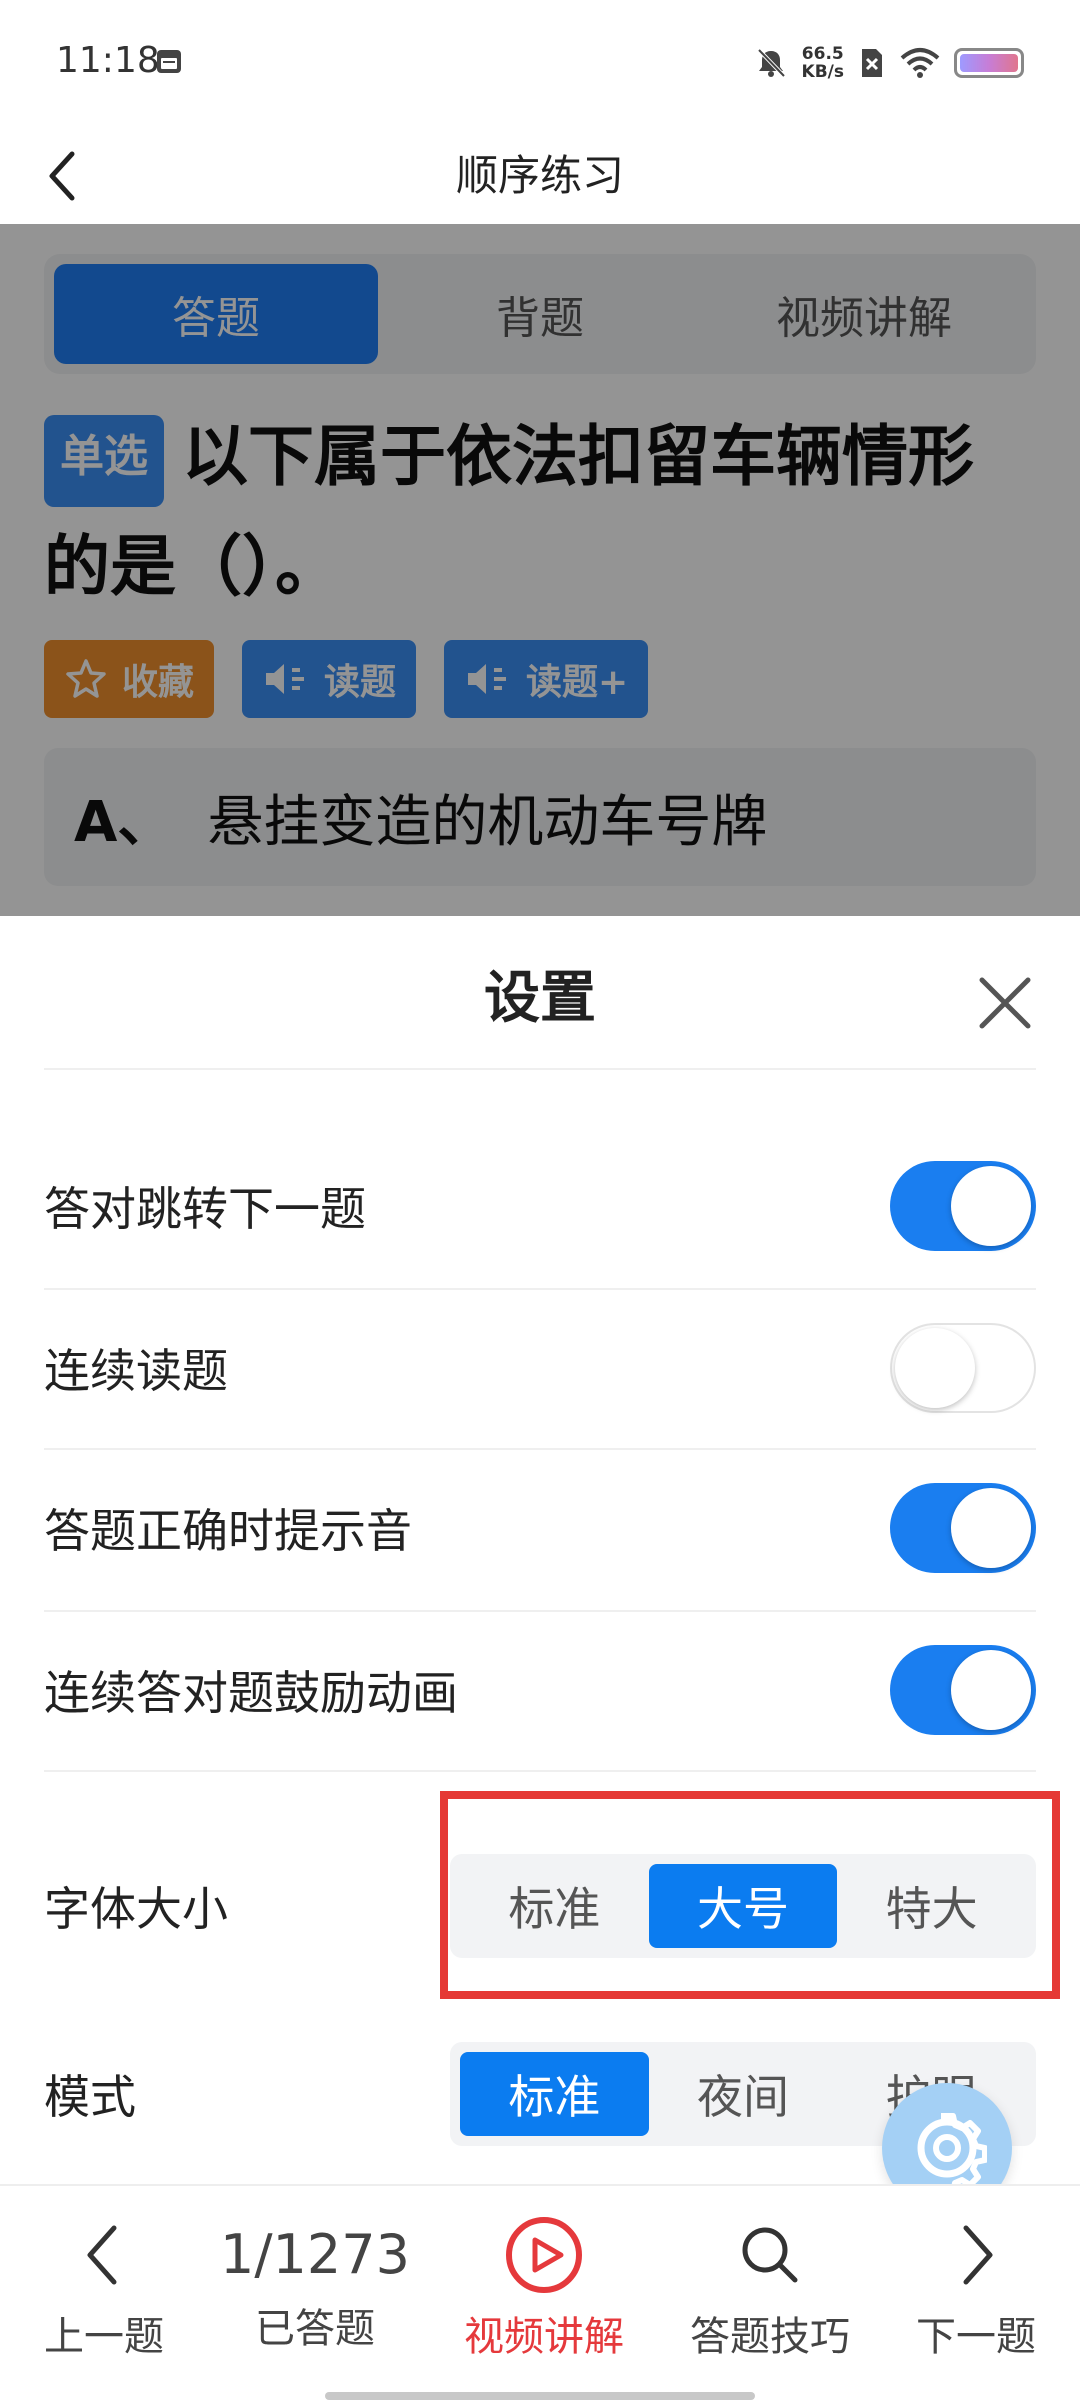 This screenshot has width=1080, height=2408. What do you see at coordinates (104, 2294) in the screenshot?
I see `prev-question-button: 上一题` at bounding box center [104, 2294].